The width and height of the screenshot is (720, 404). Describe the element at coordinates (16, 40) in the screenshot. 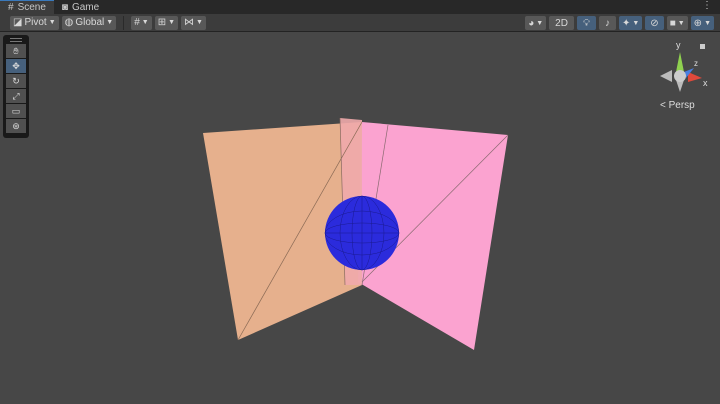

I see `drag-handle` at that location.